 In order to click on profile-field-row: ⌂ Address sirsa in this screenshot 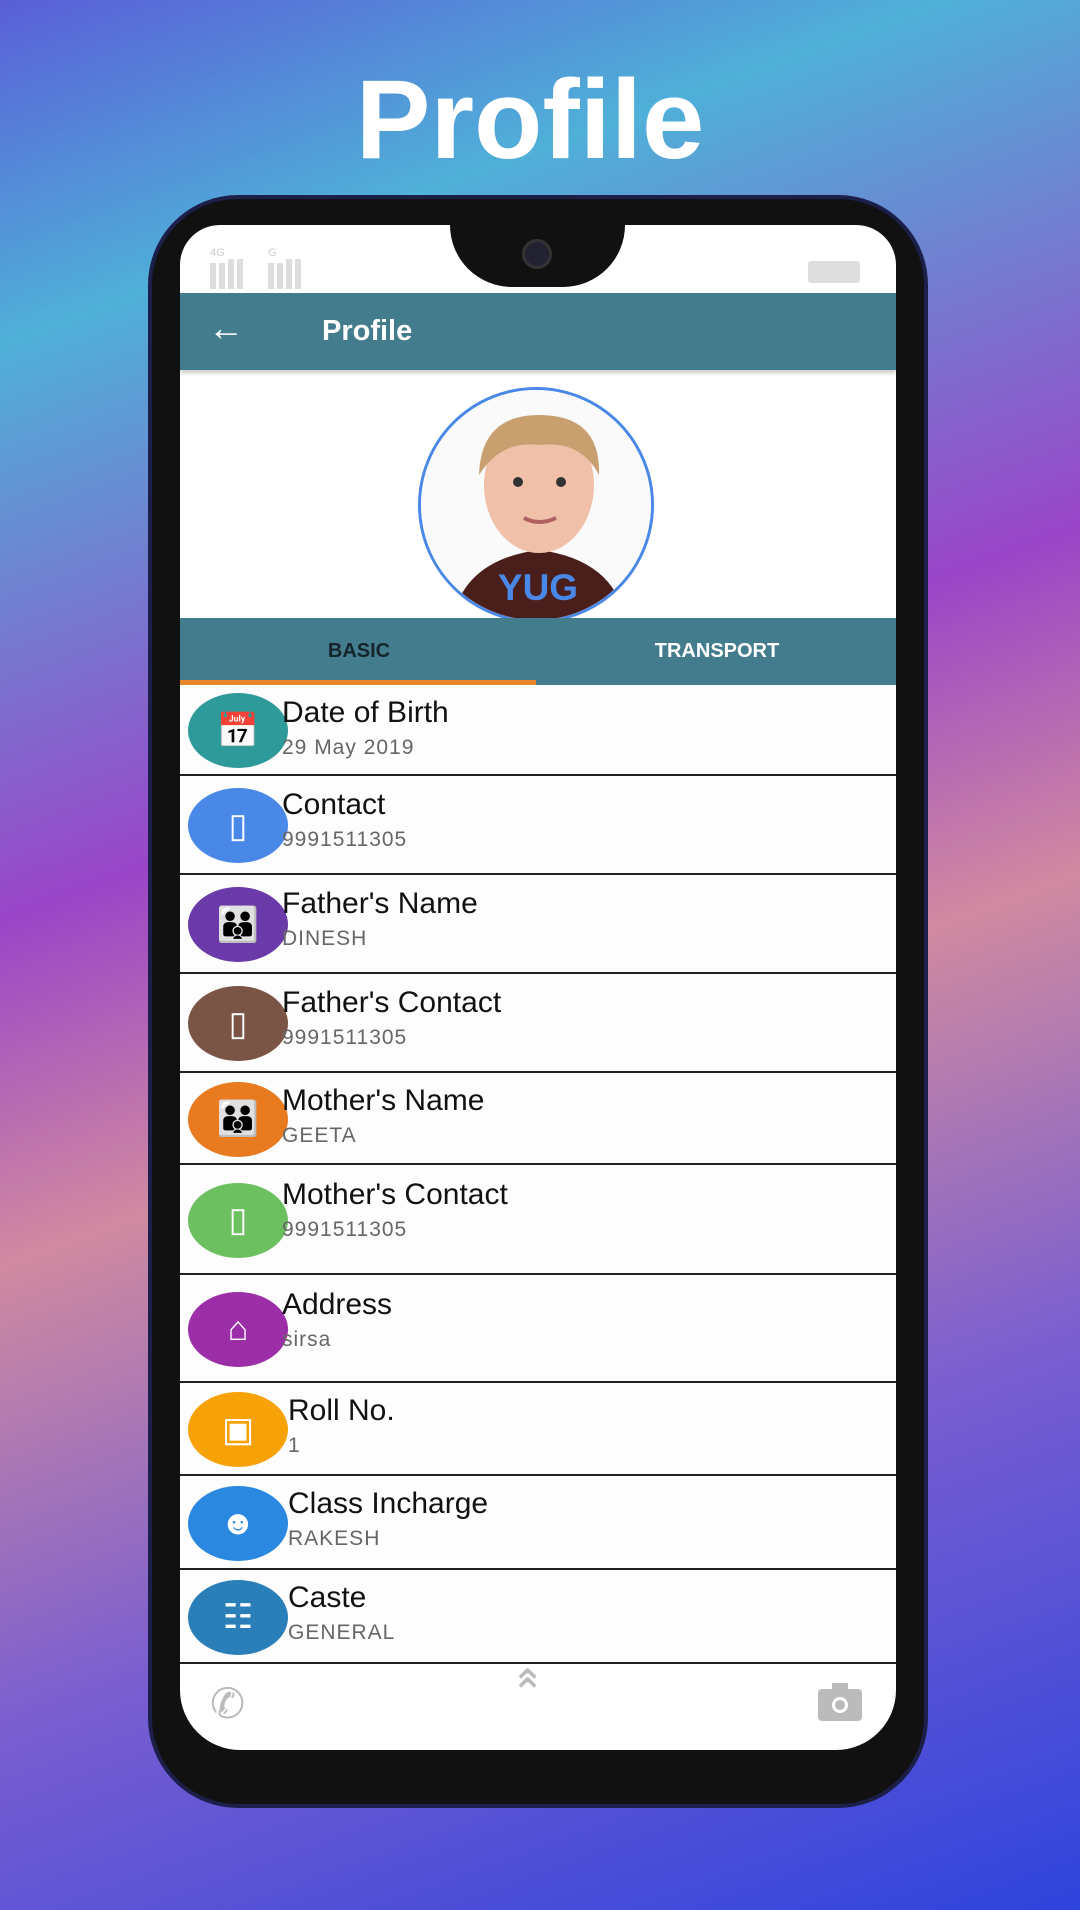, I will do `click(538, 1329)`.